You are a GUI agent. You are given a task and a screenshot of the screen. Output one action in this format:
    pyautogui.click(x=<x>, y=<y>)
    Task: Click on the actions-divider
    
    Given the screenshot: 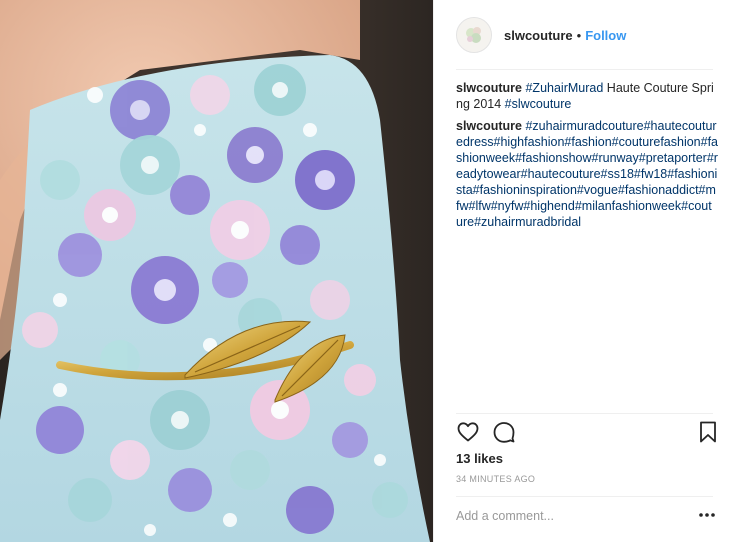 What is the action you would take?
    pyautogui.click(x=584, y=413)
    